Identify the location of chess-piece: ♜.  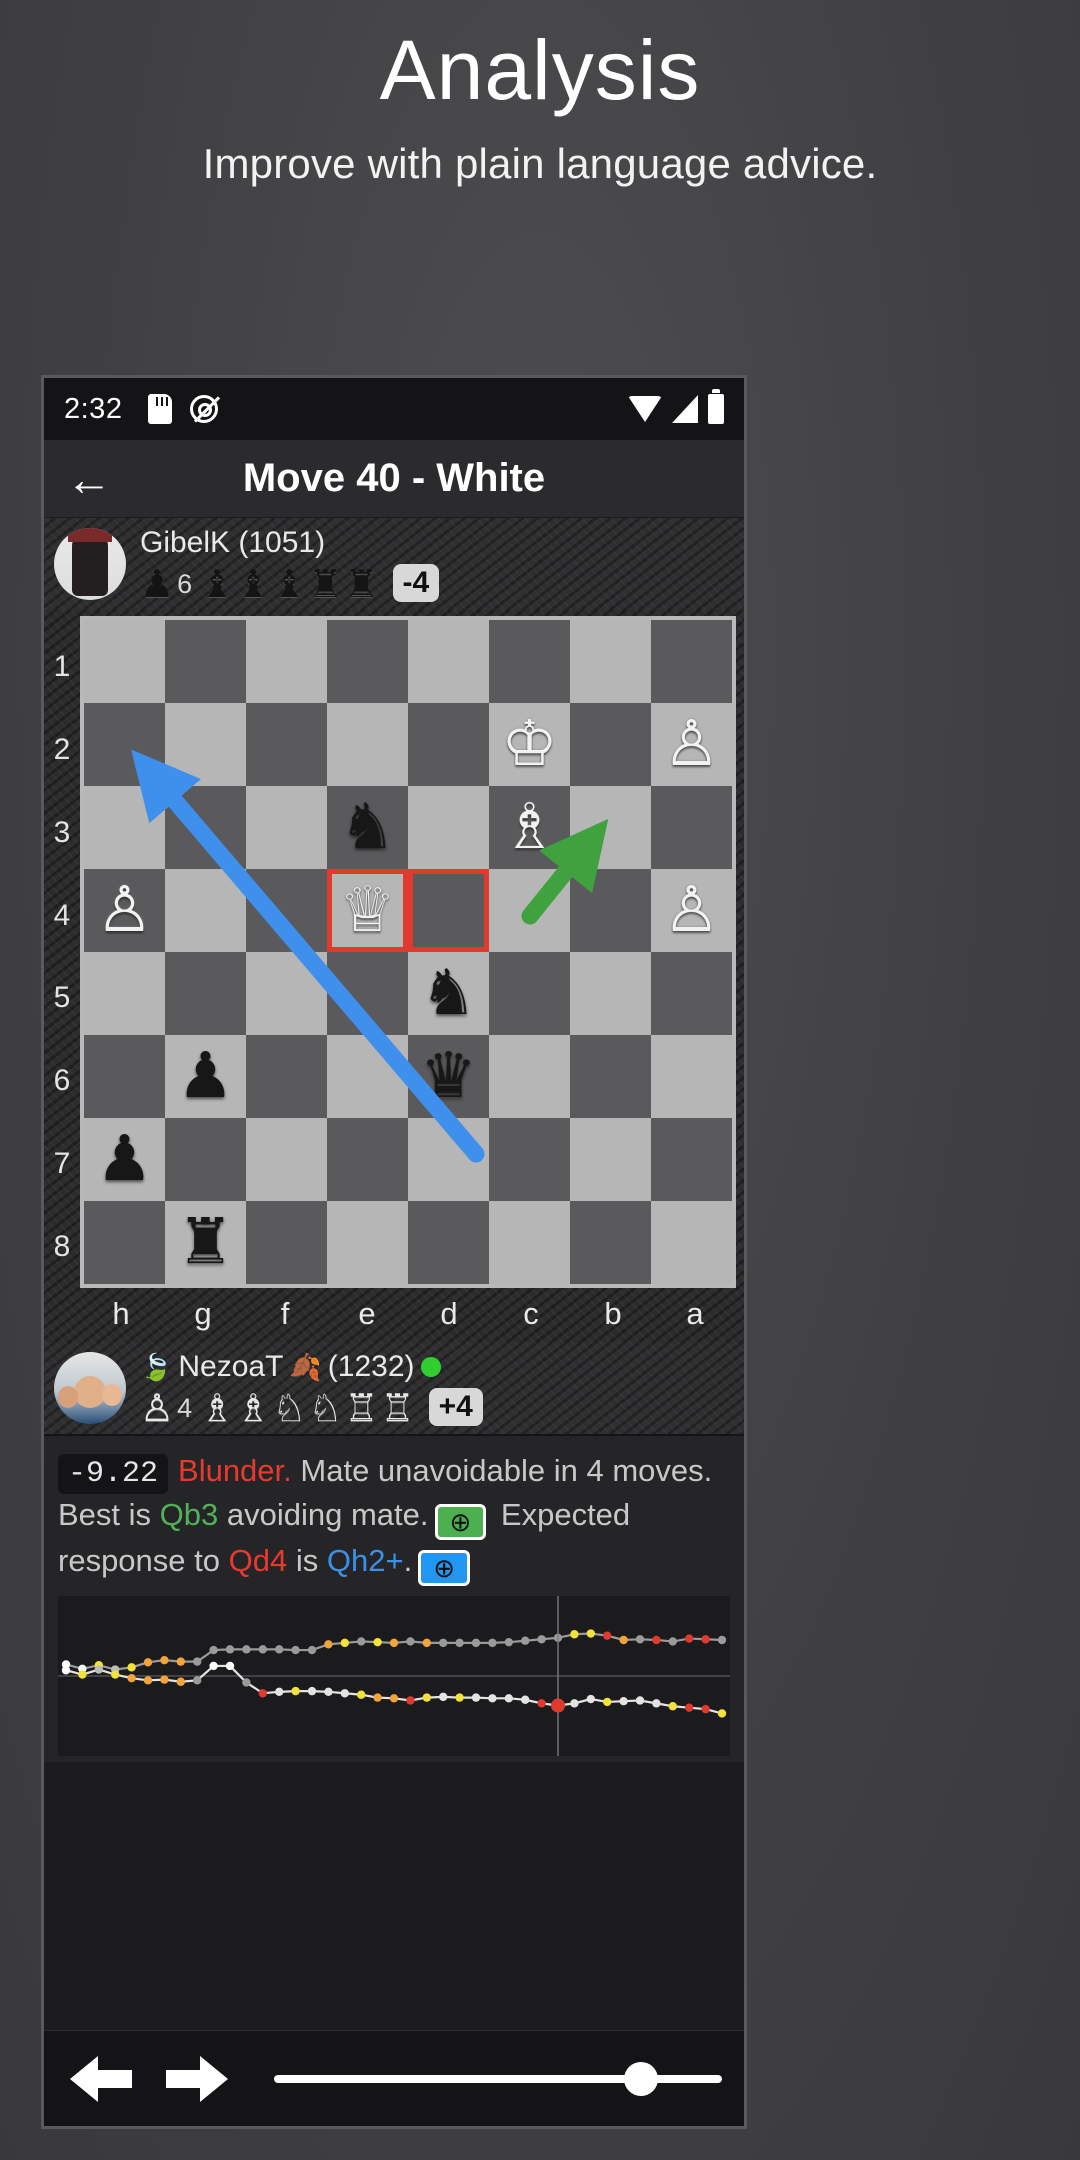
(205, 1242).